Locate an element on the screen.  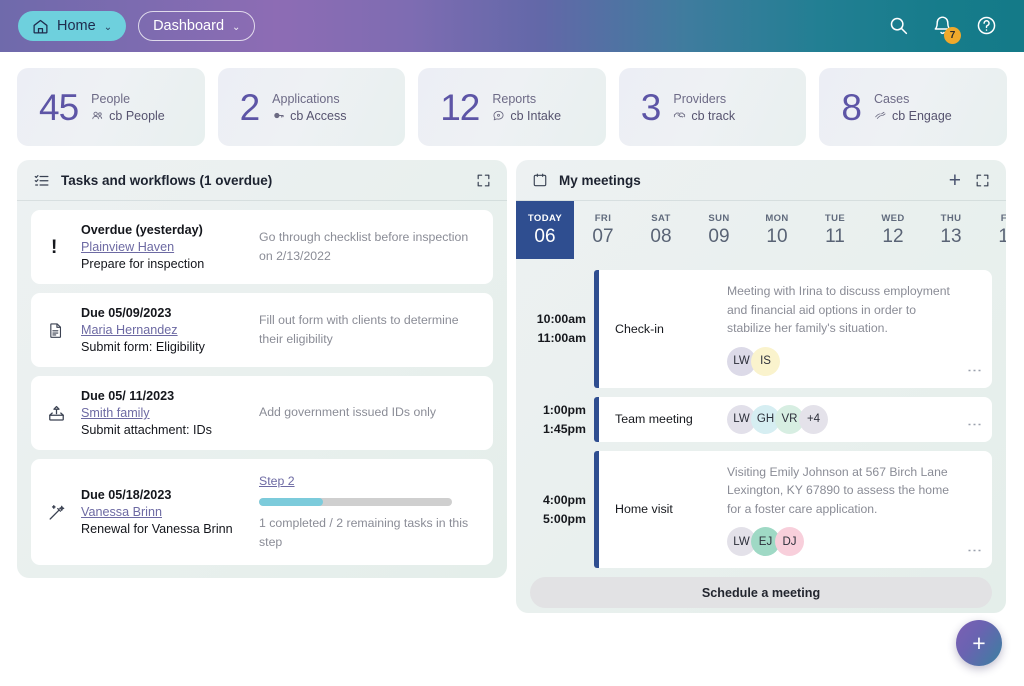
add-meeting-icon: + is located at coordinates (955, 180).